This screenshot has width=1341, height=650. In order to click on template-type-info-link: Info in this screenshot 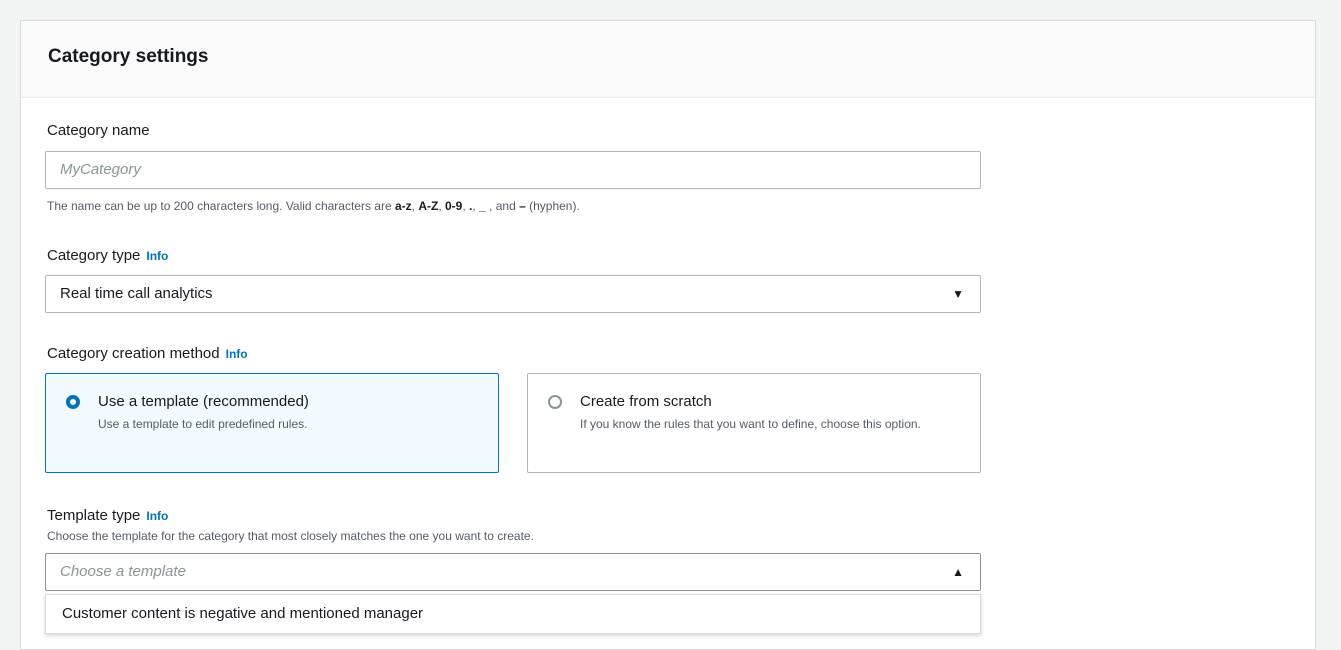, I will do `click(157, 516)`.